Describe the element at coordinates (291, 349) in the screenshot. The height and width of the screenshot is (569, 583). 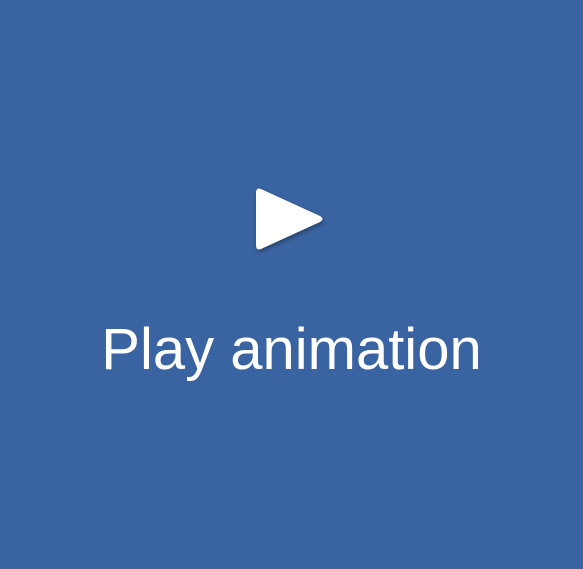
I see `play-animation-label: Play animation` at that location.